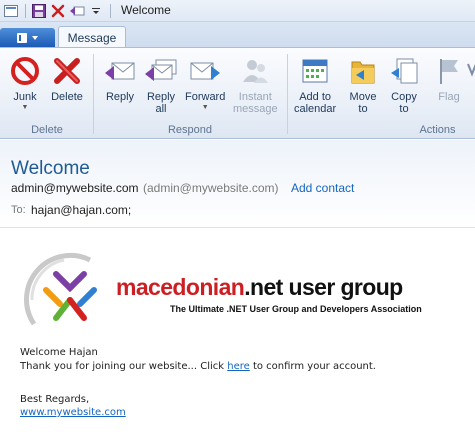  I want to click on brand-name: macedonian.net user group, so click(259, 287).